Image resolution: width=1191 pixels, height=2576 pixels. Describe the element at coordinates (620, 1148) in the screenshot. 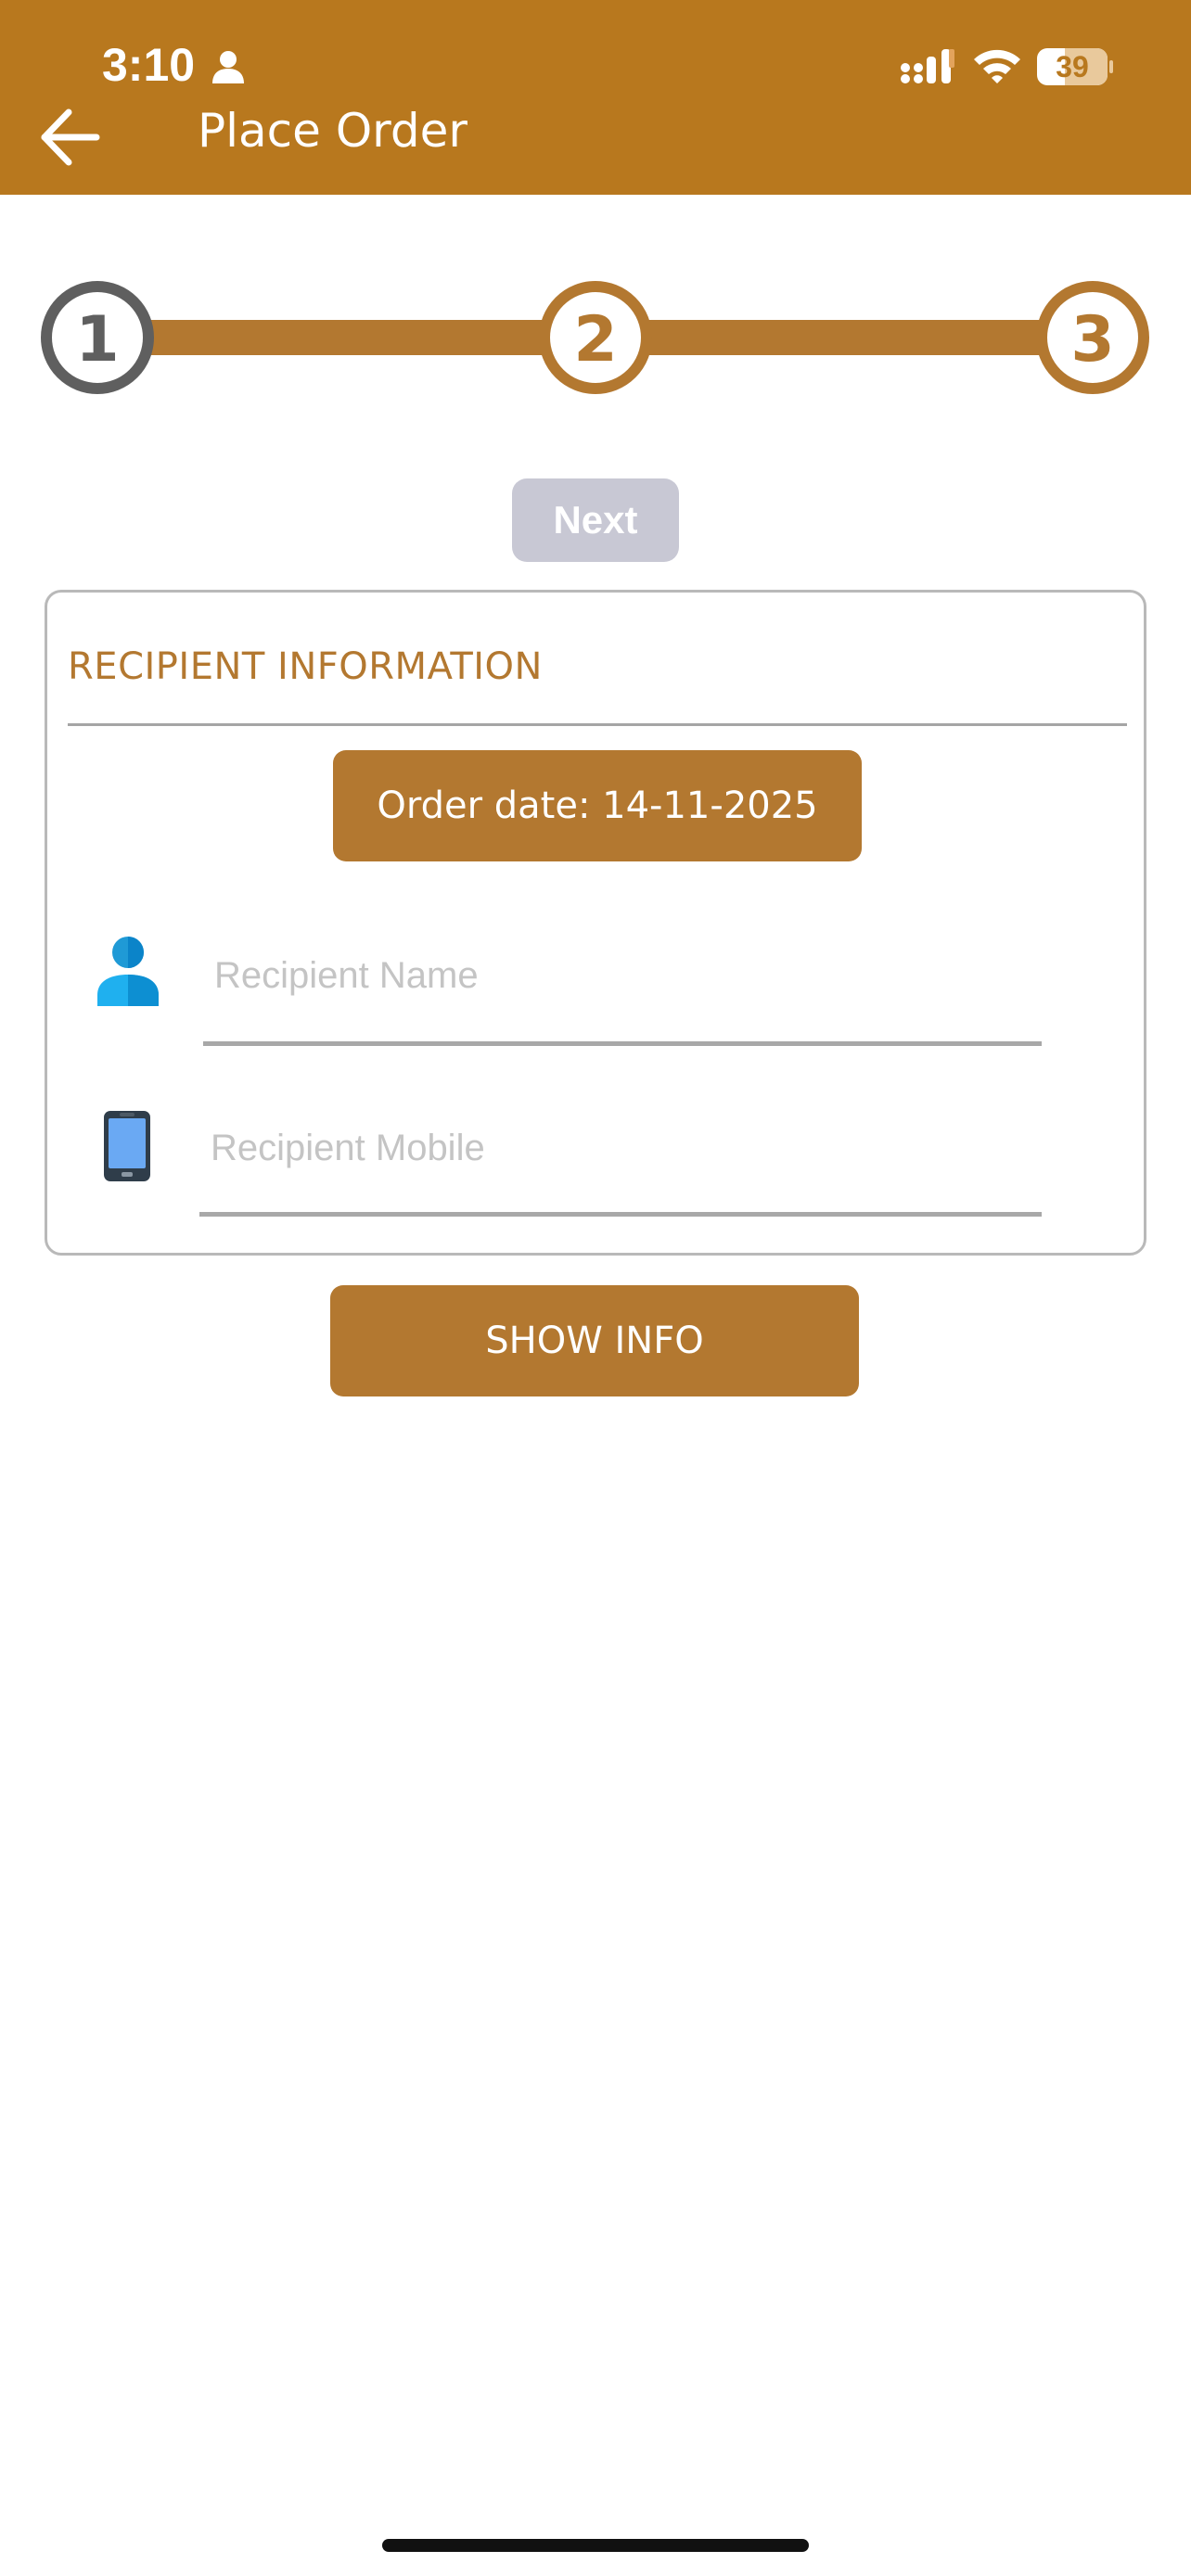

I see `recipient-mobile-input` at that location.